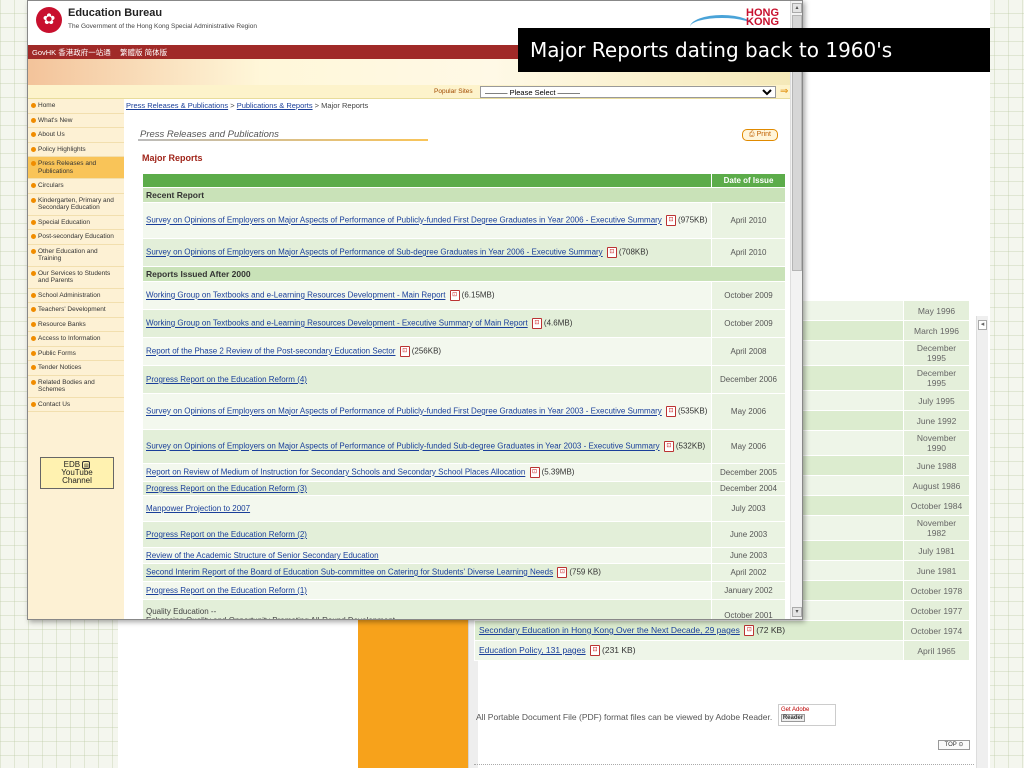  Describe the element at coordinates (49, 20) in the screenshot. I see `hksar-emblem-icon: ✿` at that location.